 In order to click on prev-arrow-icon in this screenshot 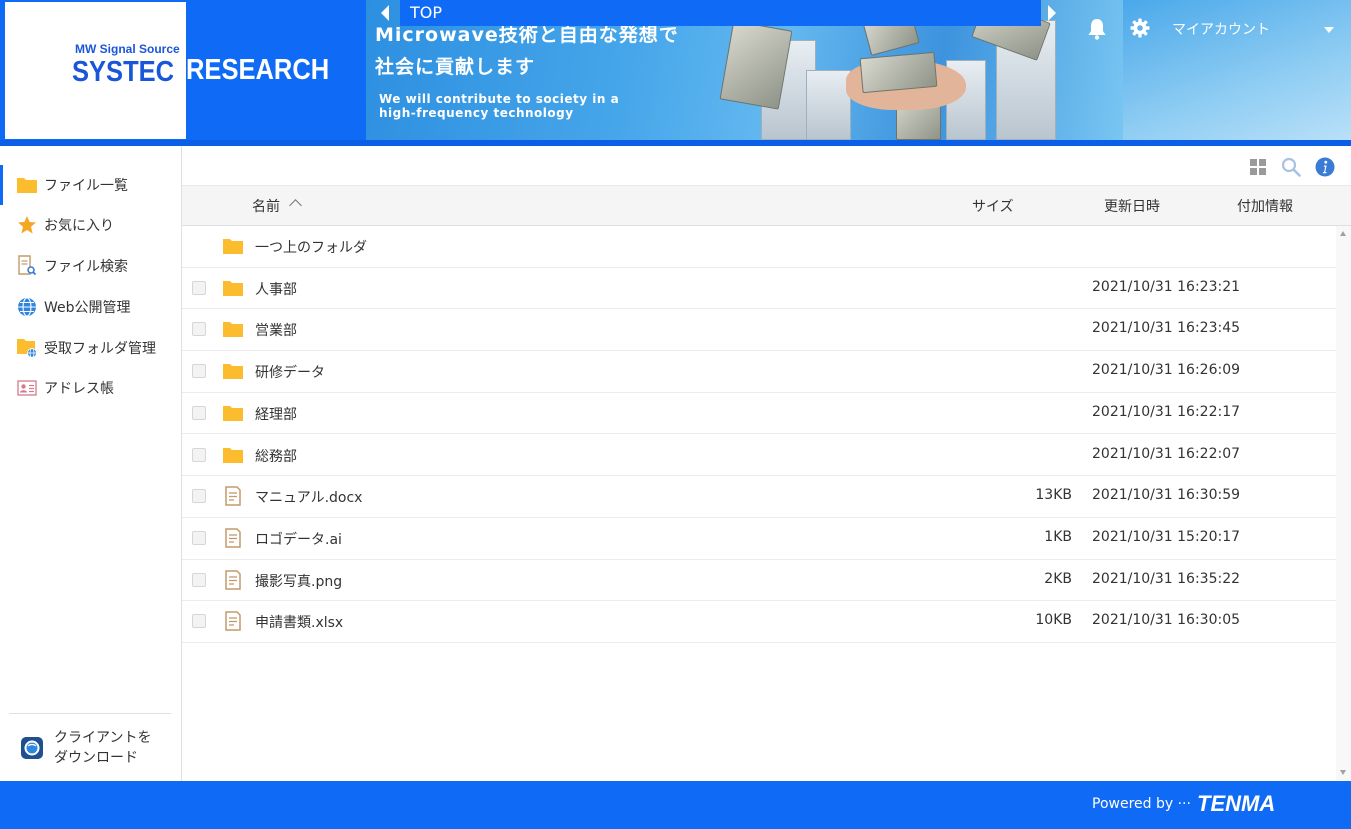, I will do `click(385, 13)`.